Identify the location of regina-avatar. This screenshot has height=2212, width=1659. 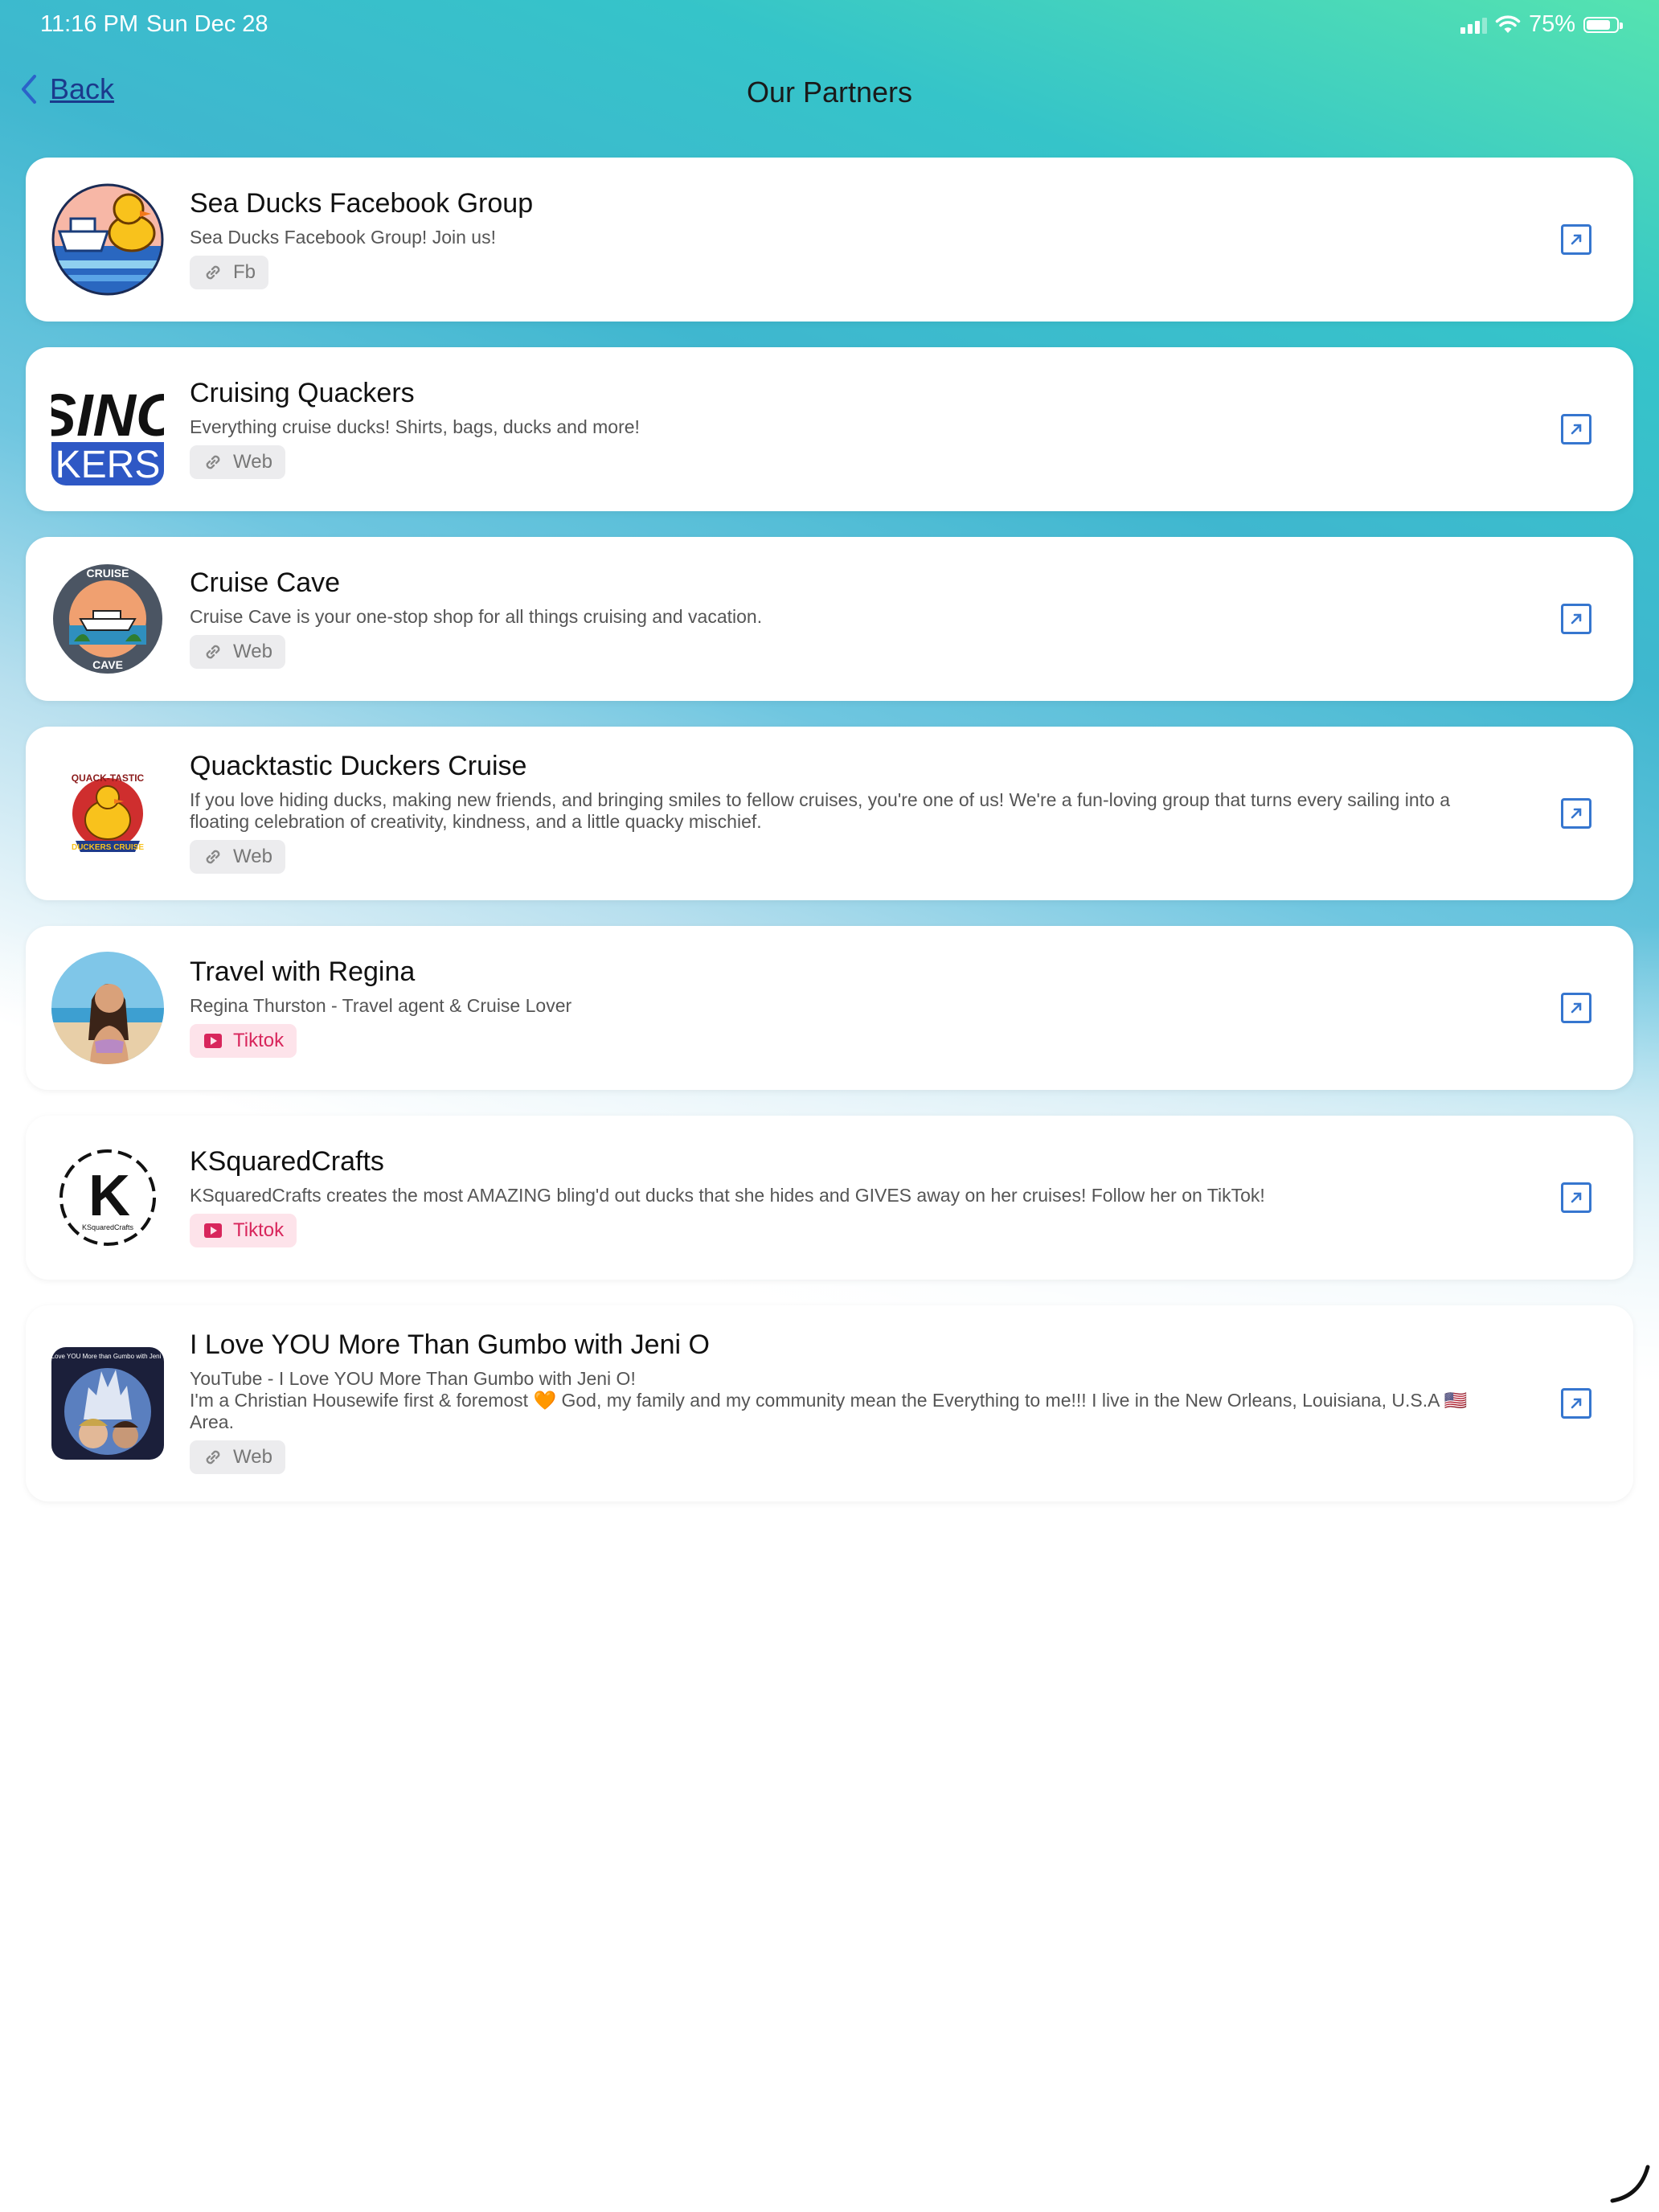
(108, 1008).